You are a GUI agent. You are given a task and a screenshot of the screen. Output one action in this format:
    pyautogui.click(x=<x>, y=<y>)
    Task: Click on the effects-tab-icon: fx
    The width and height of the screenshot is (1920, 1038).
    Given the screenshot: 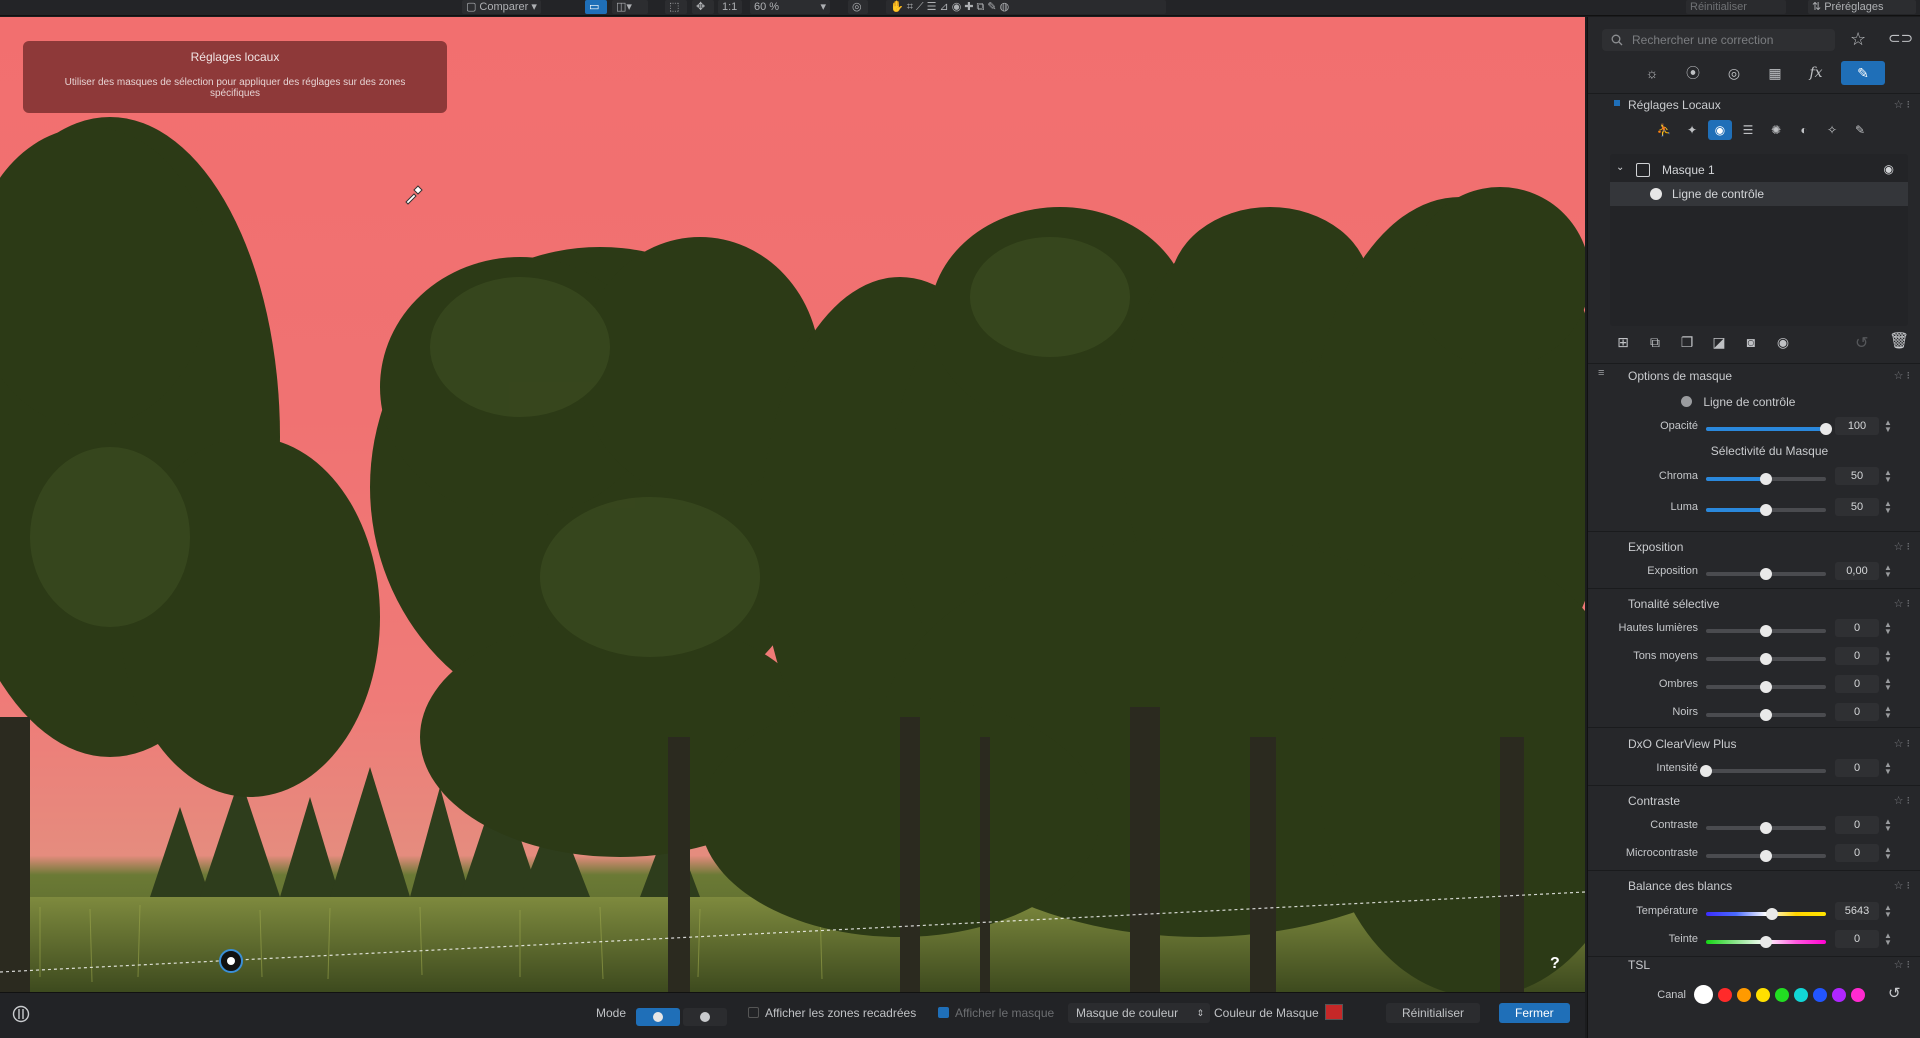 What is the action you would take?
    pyautogui.click(x=1816, y=73)
    